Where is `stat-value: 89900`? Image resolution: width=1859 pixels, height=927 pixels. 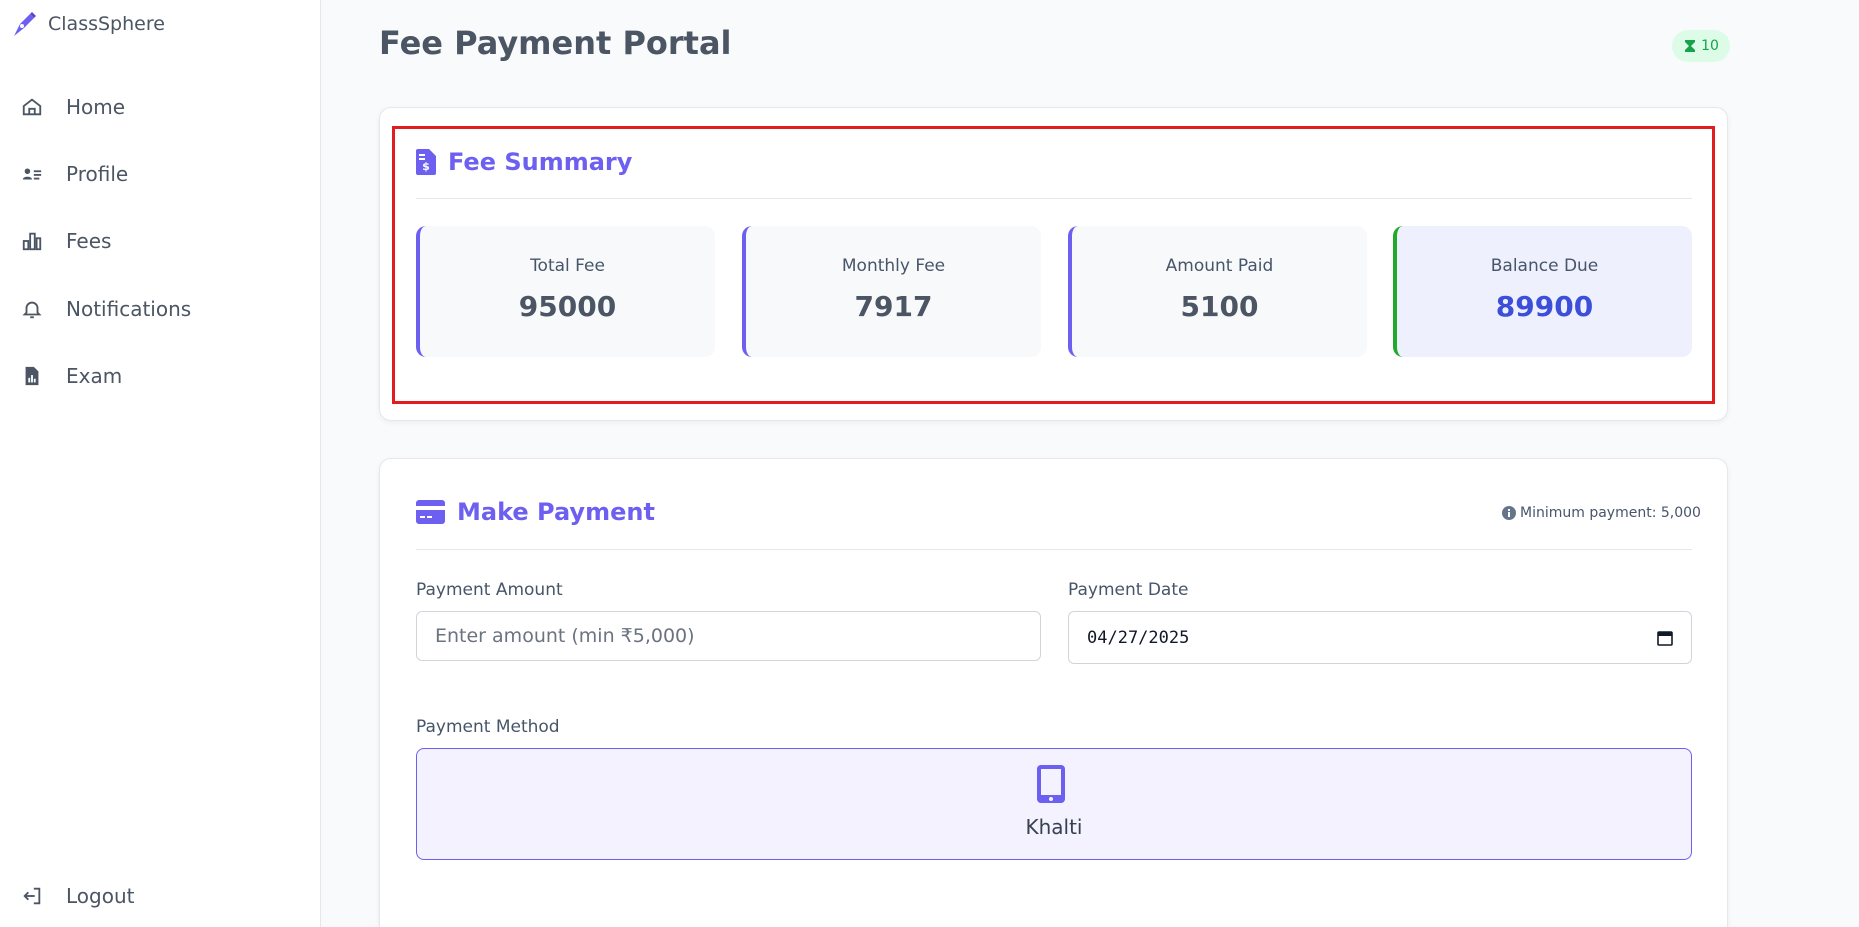
stat-value: 89900 is located at coordinates (1544, 306).